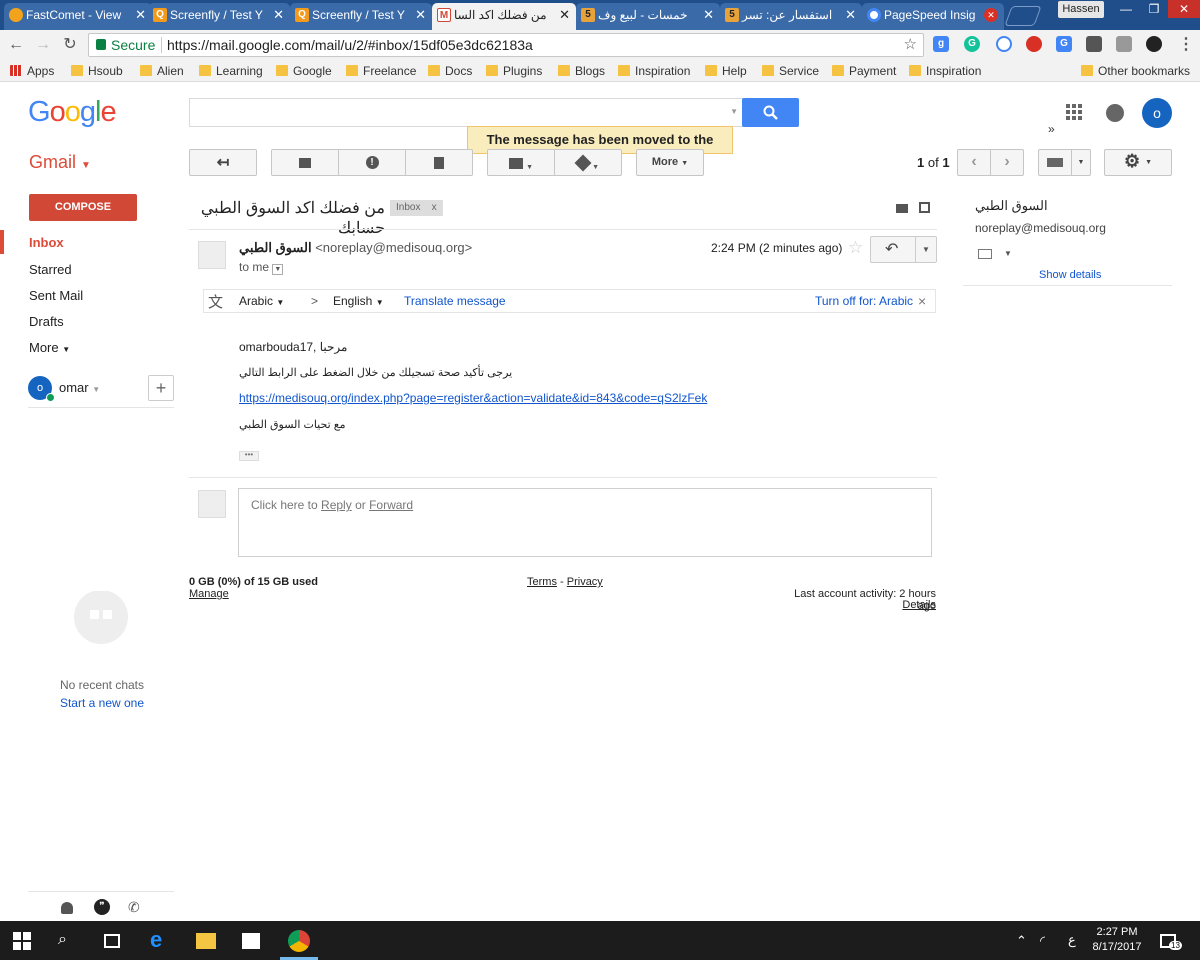 Image resolution: width=1200 pixels, height=960 pixels. Describe the element at coordinates (974, 162) in the screenshot. I see `newer-button: ‹` at that location.